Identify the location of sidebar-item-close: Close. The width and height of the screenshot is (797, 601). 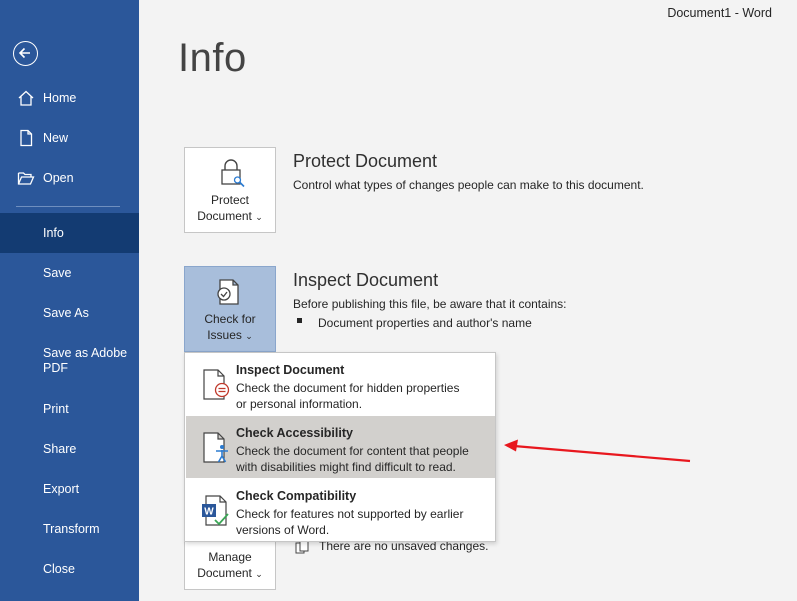
(69, 569).